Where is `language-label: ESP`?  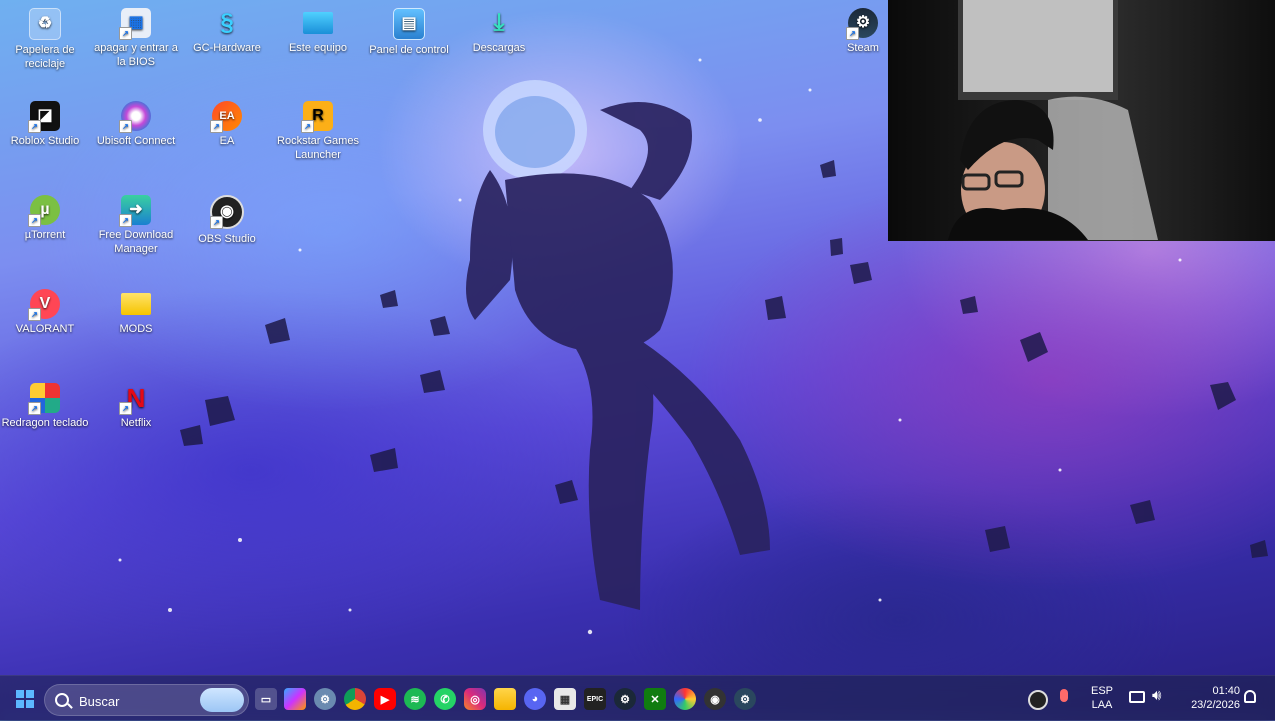
language-label: ESP is located at coordinates (1101, 691).